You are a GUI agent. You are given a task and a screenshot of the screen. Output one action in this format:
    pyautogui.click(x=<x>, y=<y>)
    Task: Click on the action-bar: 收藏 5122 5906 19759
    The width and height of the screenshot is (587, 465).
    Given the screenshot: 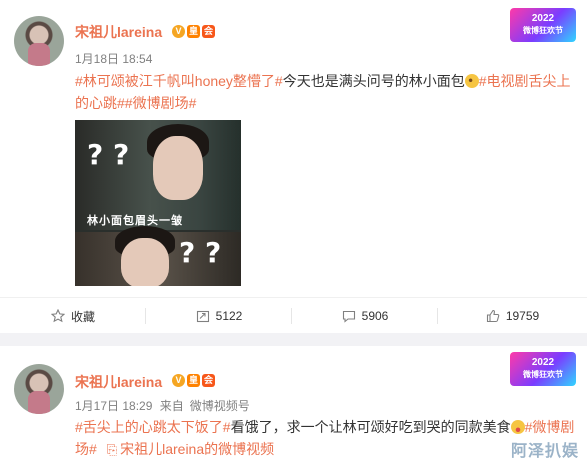 What is the action you would take?
    pyautogui.click(x=293, y=315)
    